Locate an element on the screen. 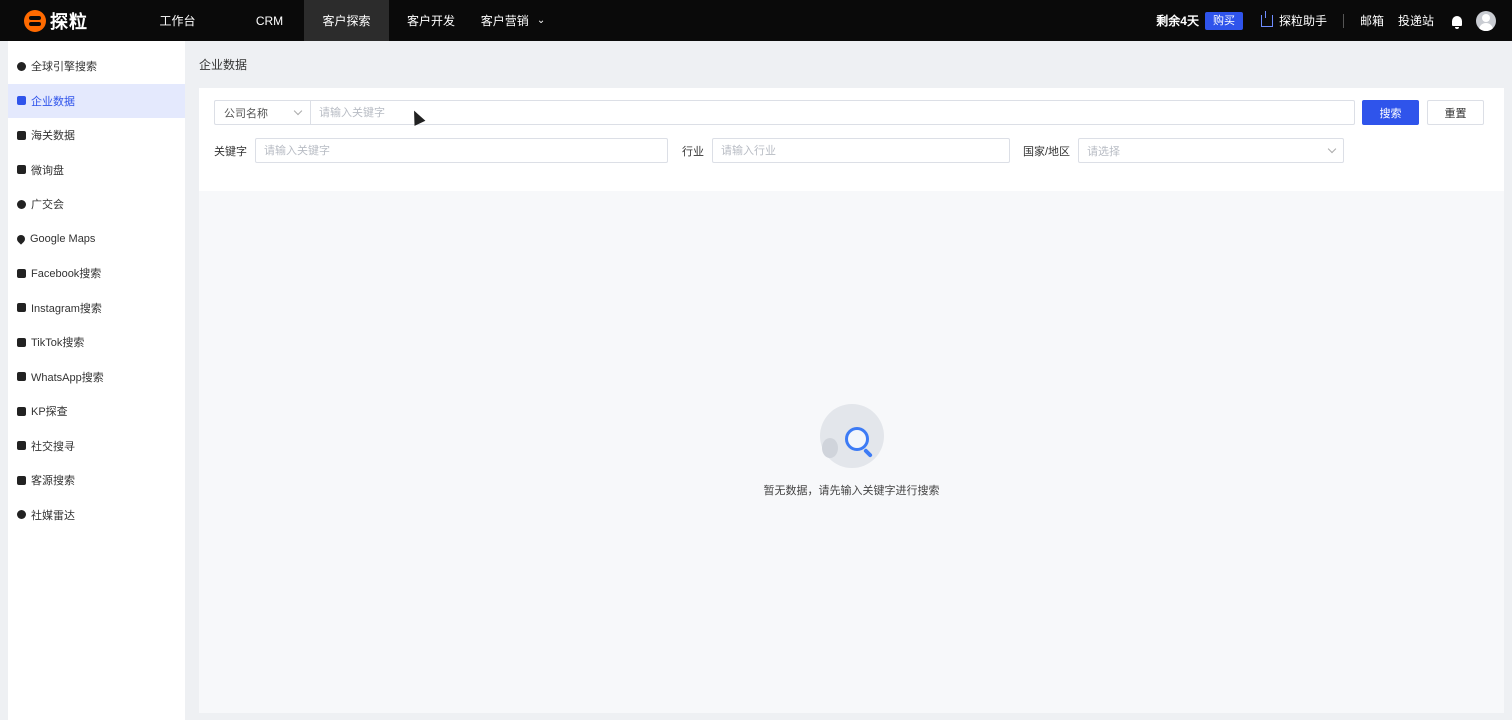  mail-link: 邮箱 is located at coordinates (1372, 20).